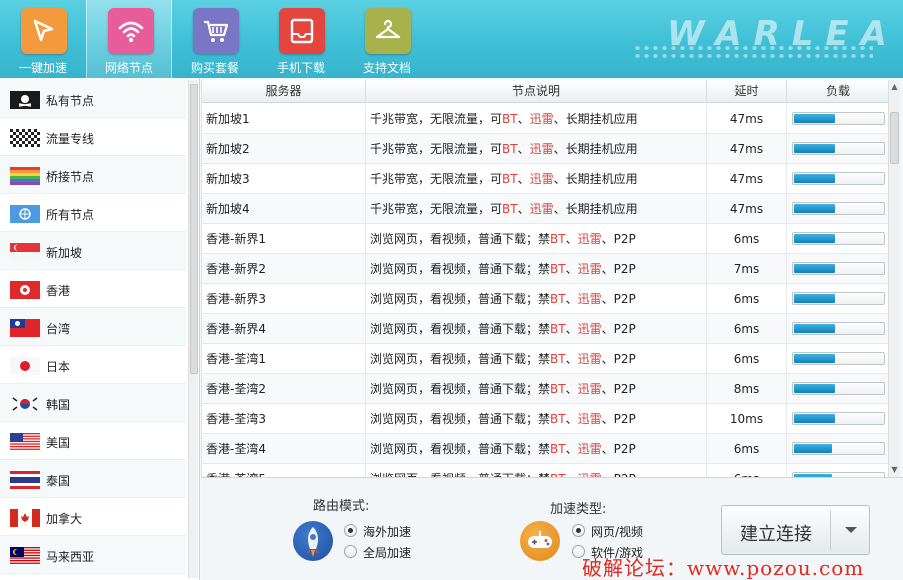 Image resolution: width=903 pixels, height=580 pixels. What do you see at coordinates (284, 179) in the screenshot?
I see `server-name-cell: 新加坡3` at bounding box center [284, 179].